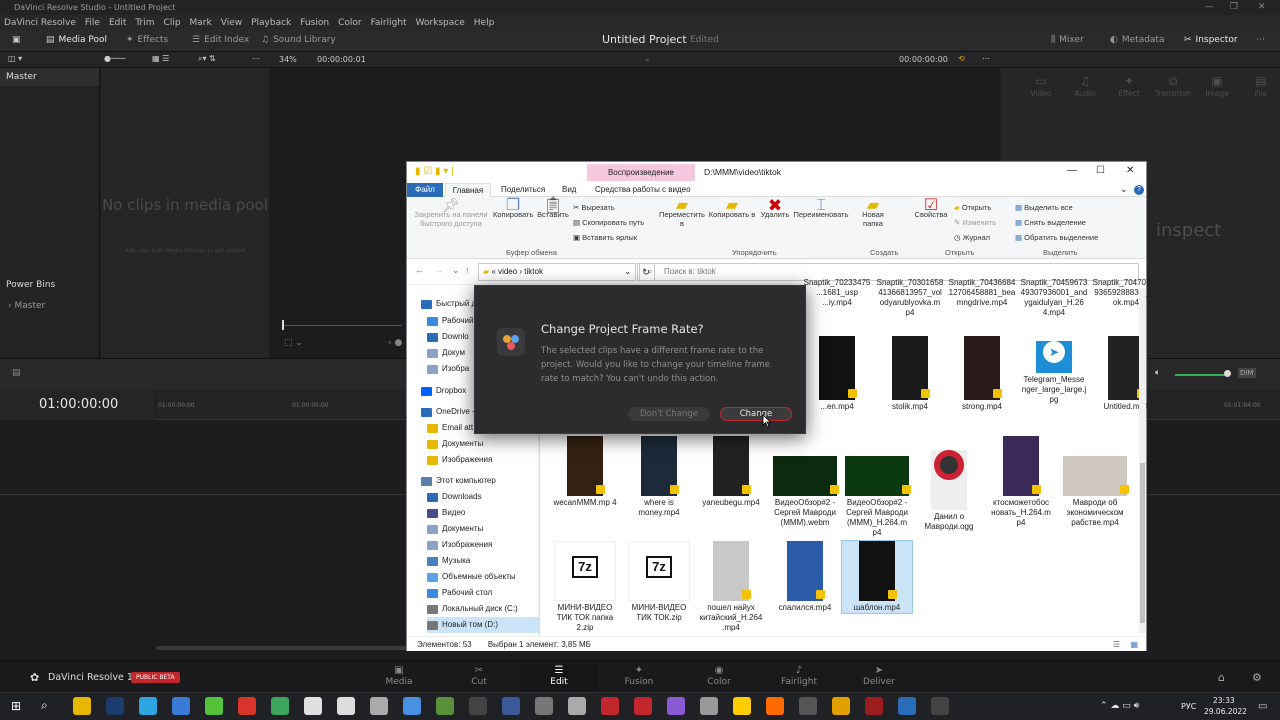  I want to click on content-scrollbar, so click(1142, 460).